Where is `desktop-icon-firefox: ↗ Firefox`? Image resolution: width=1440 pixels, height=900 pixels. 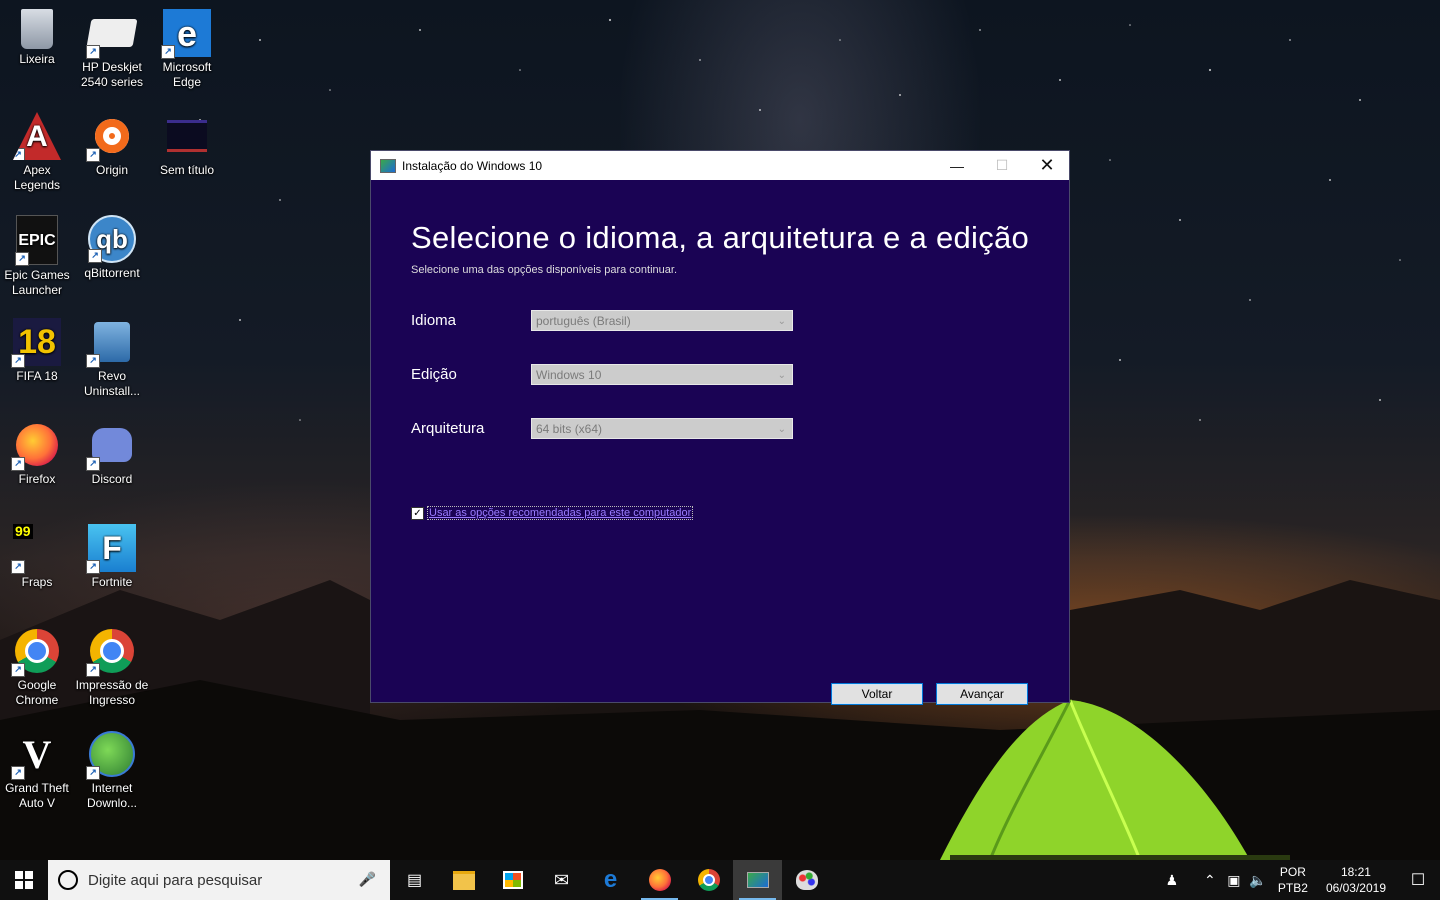
desktop-icon-firefox: ↗ Firefox is located at coordinates (37, 463).